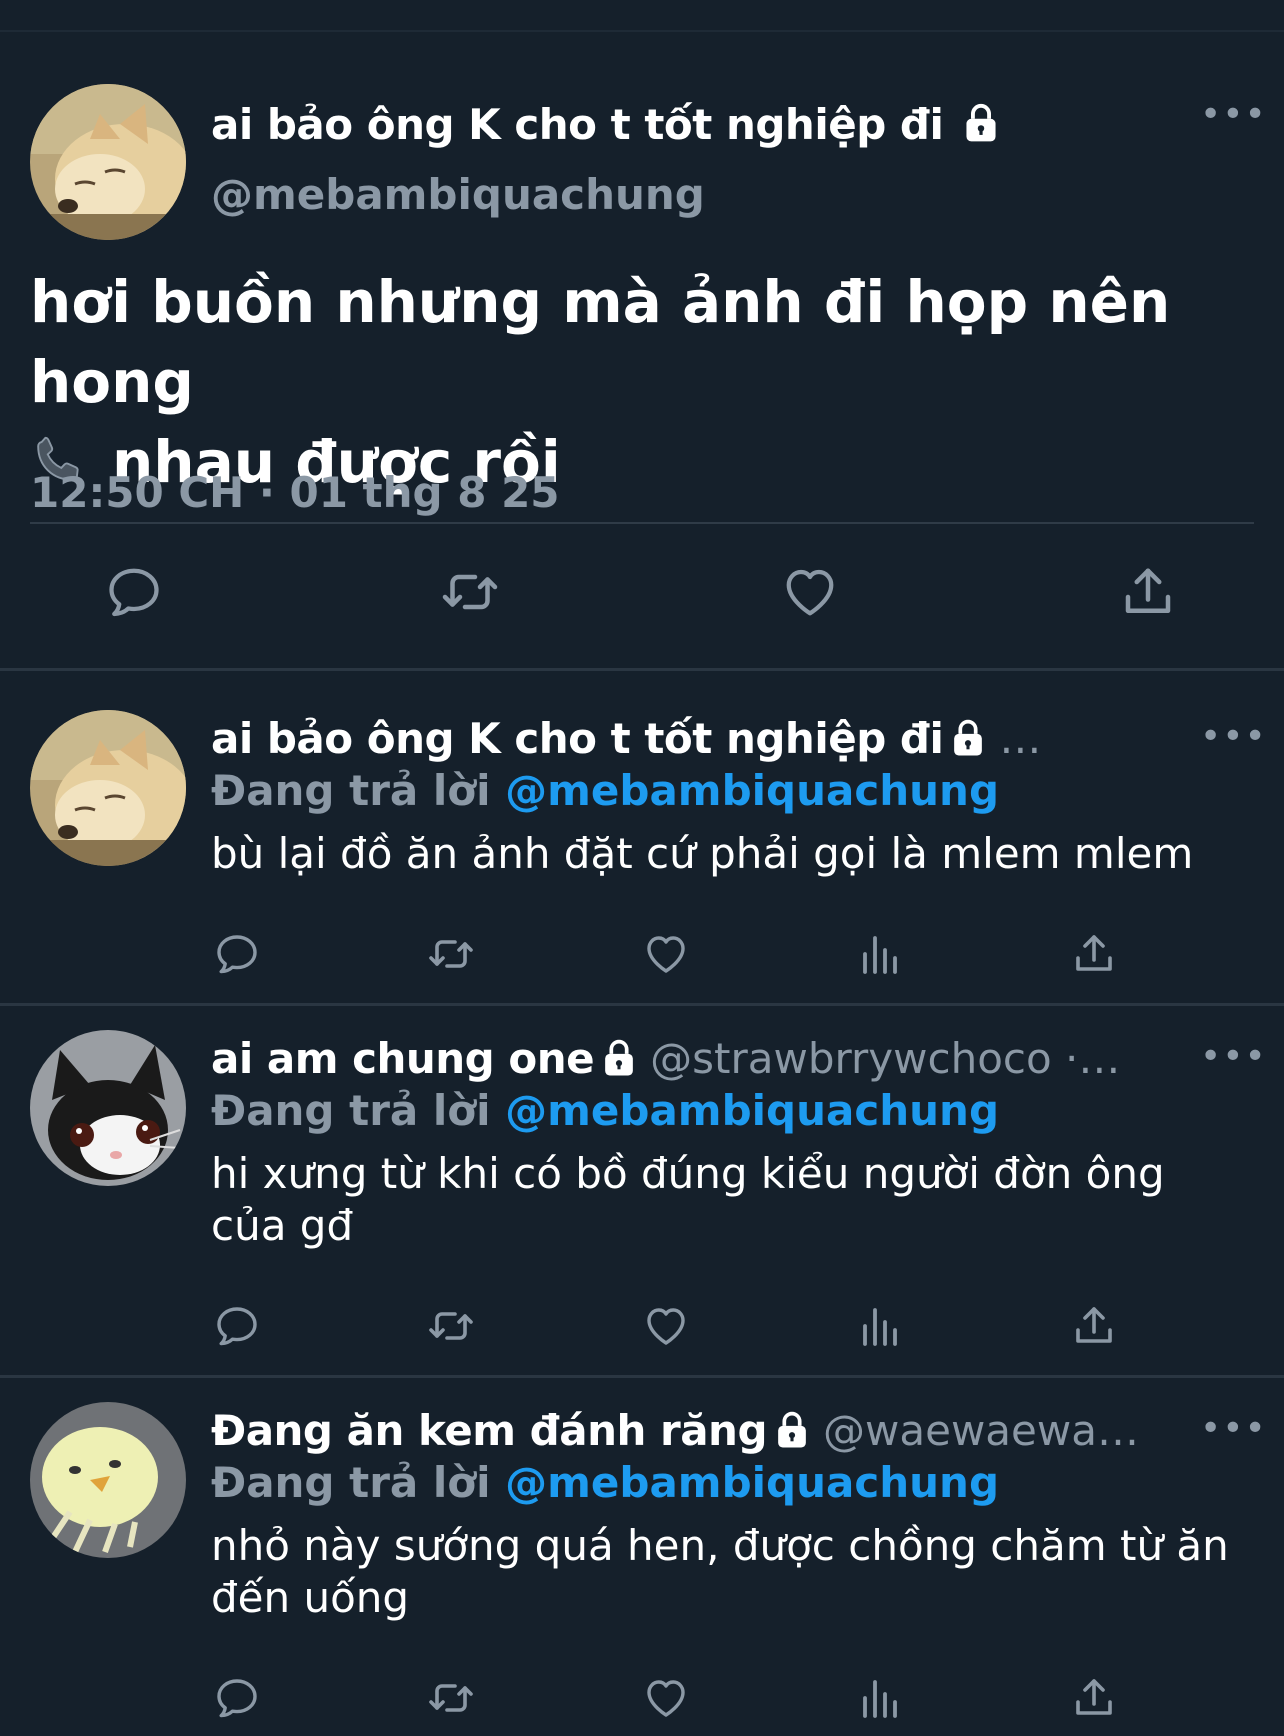 This screenshot has width=1284, height=1736. I want to click on display-name: ai am chung one, so click(403, 1058).